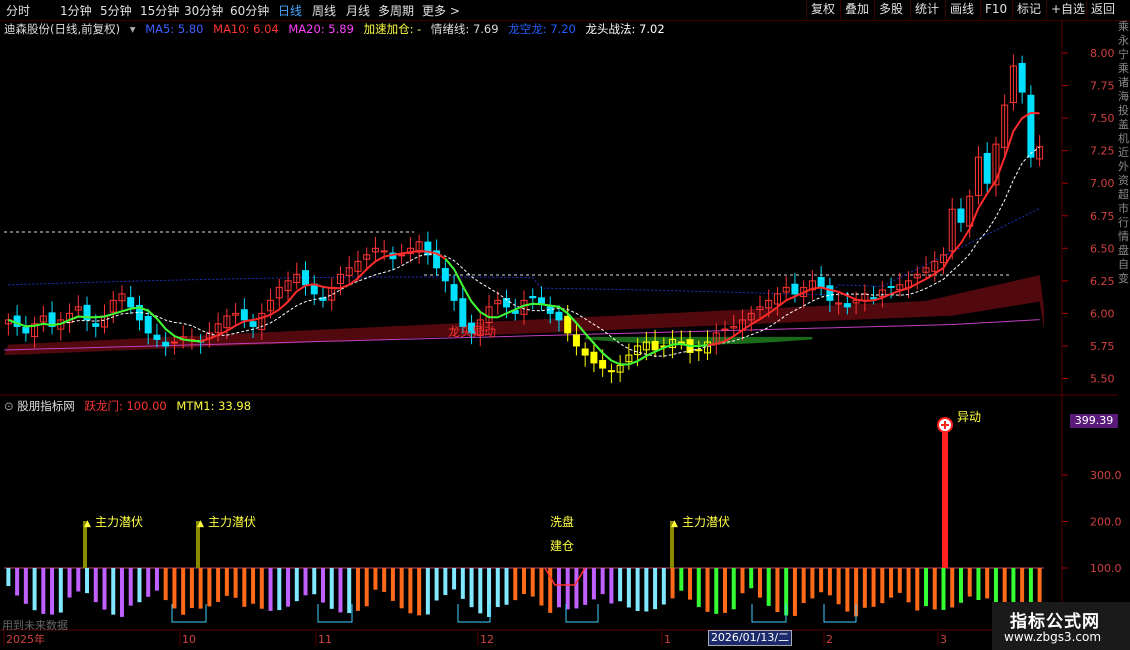  What do you see at coordinates (969, 417) in the screenshot?
I see `spike-label: 异动` at bounding box center [969, 417].